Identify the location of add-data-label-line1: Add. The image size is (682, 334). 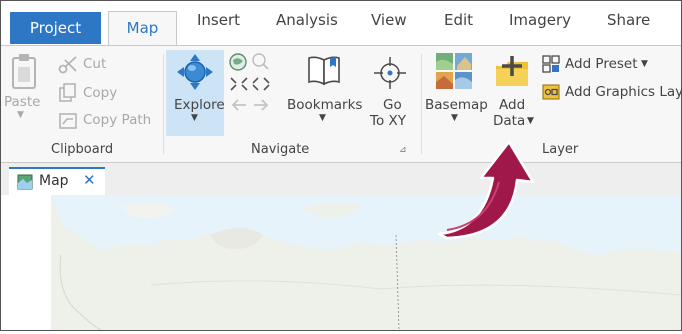
(512, 105).